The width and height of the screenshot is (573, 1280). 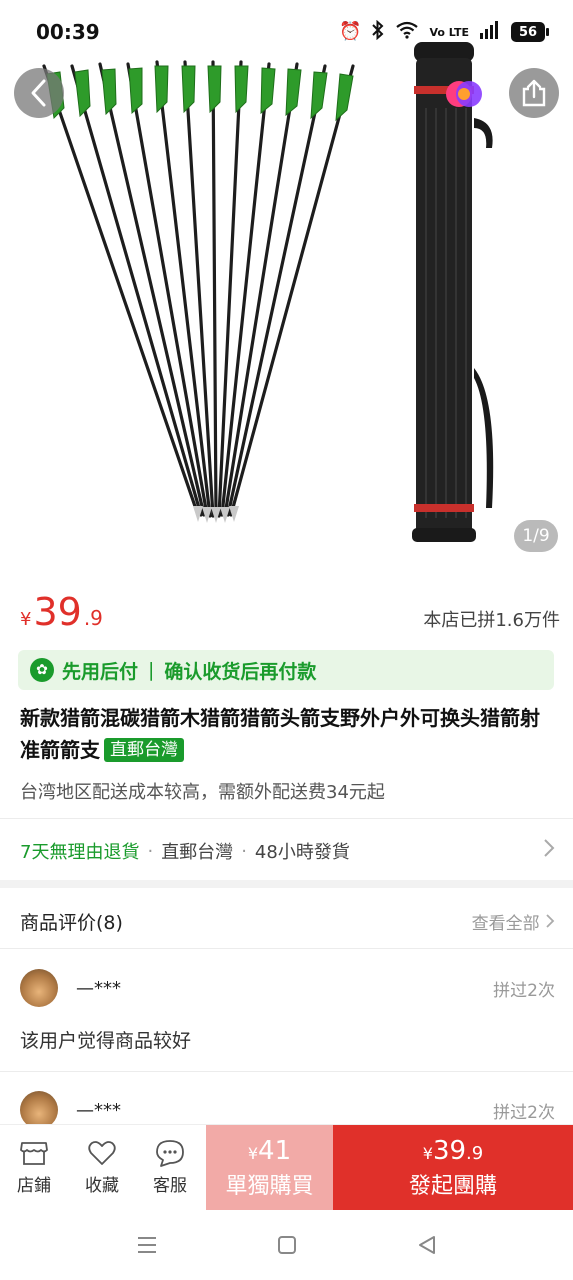 I want to click on back-button, so click(x=39, y=93).